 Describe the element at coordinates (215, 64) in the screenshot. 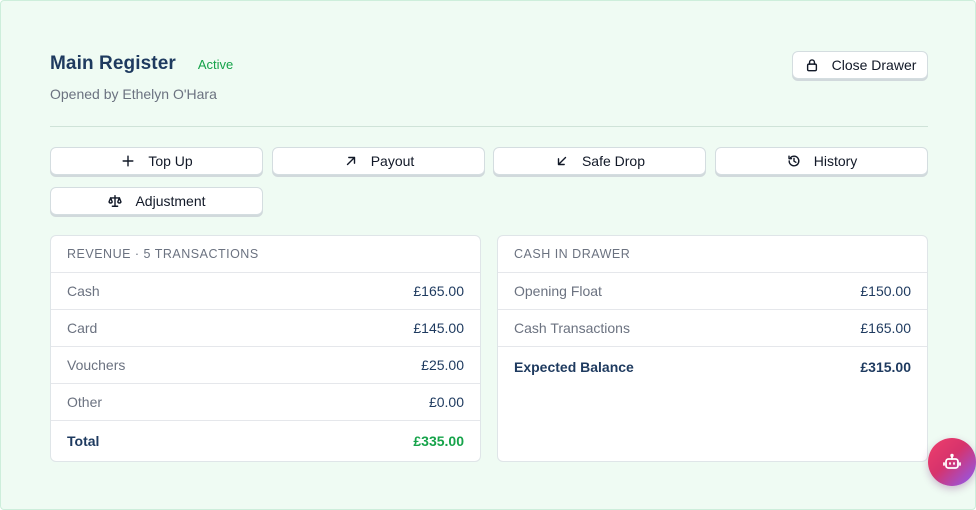

I see `status-badge: Active` at that location.